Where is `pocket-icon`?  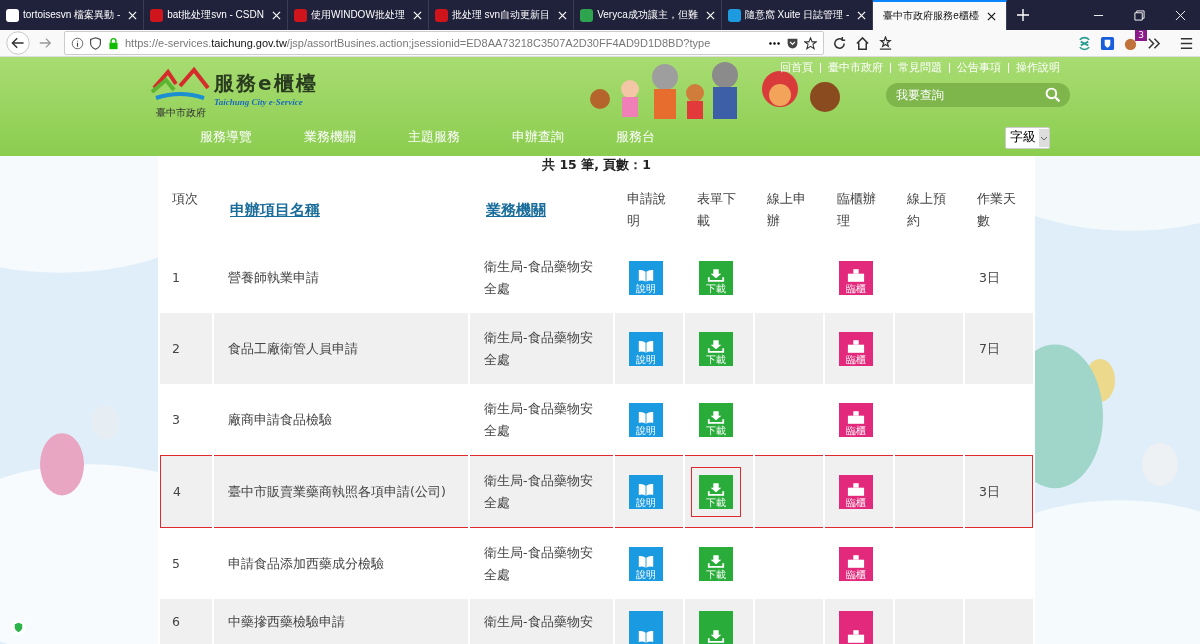 pocket-icon is located at coordinates (792, 43).